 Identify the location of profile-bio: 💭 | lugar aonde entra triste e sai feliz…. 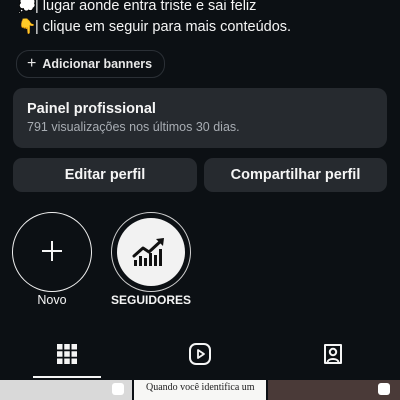
(203, 19).